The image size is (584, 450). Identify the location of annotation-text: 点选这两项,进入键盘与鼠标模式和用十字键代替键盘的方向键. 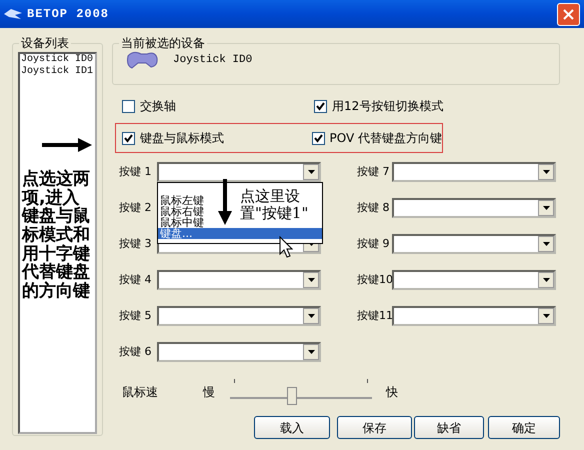
(56, 235).